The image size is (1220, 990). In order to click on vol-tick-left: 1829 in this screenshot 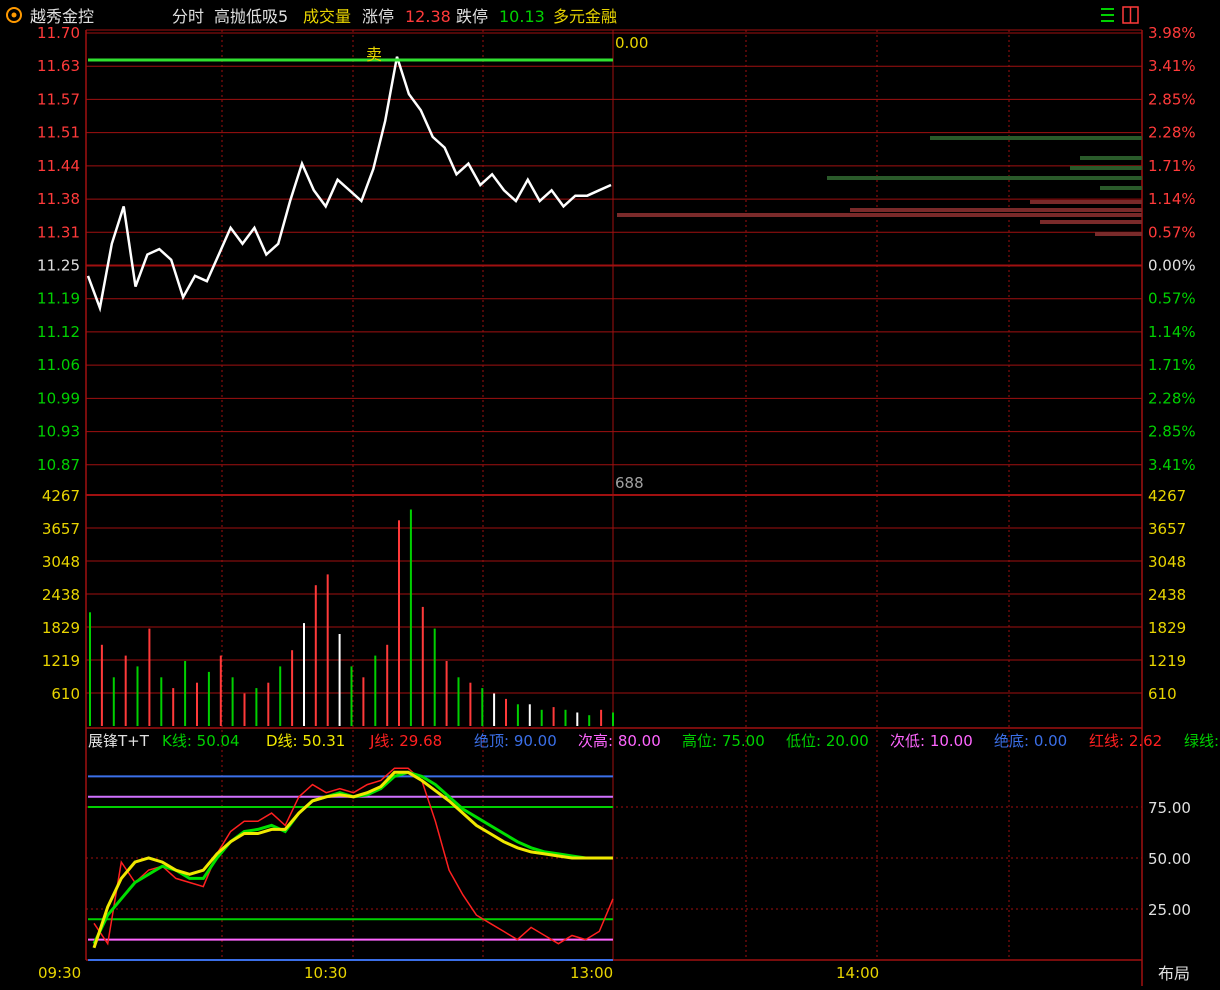, I will do `click(61, 628)`.